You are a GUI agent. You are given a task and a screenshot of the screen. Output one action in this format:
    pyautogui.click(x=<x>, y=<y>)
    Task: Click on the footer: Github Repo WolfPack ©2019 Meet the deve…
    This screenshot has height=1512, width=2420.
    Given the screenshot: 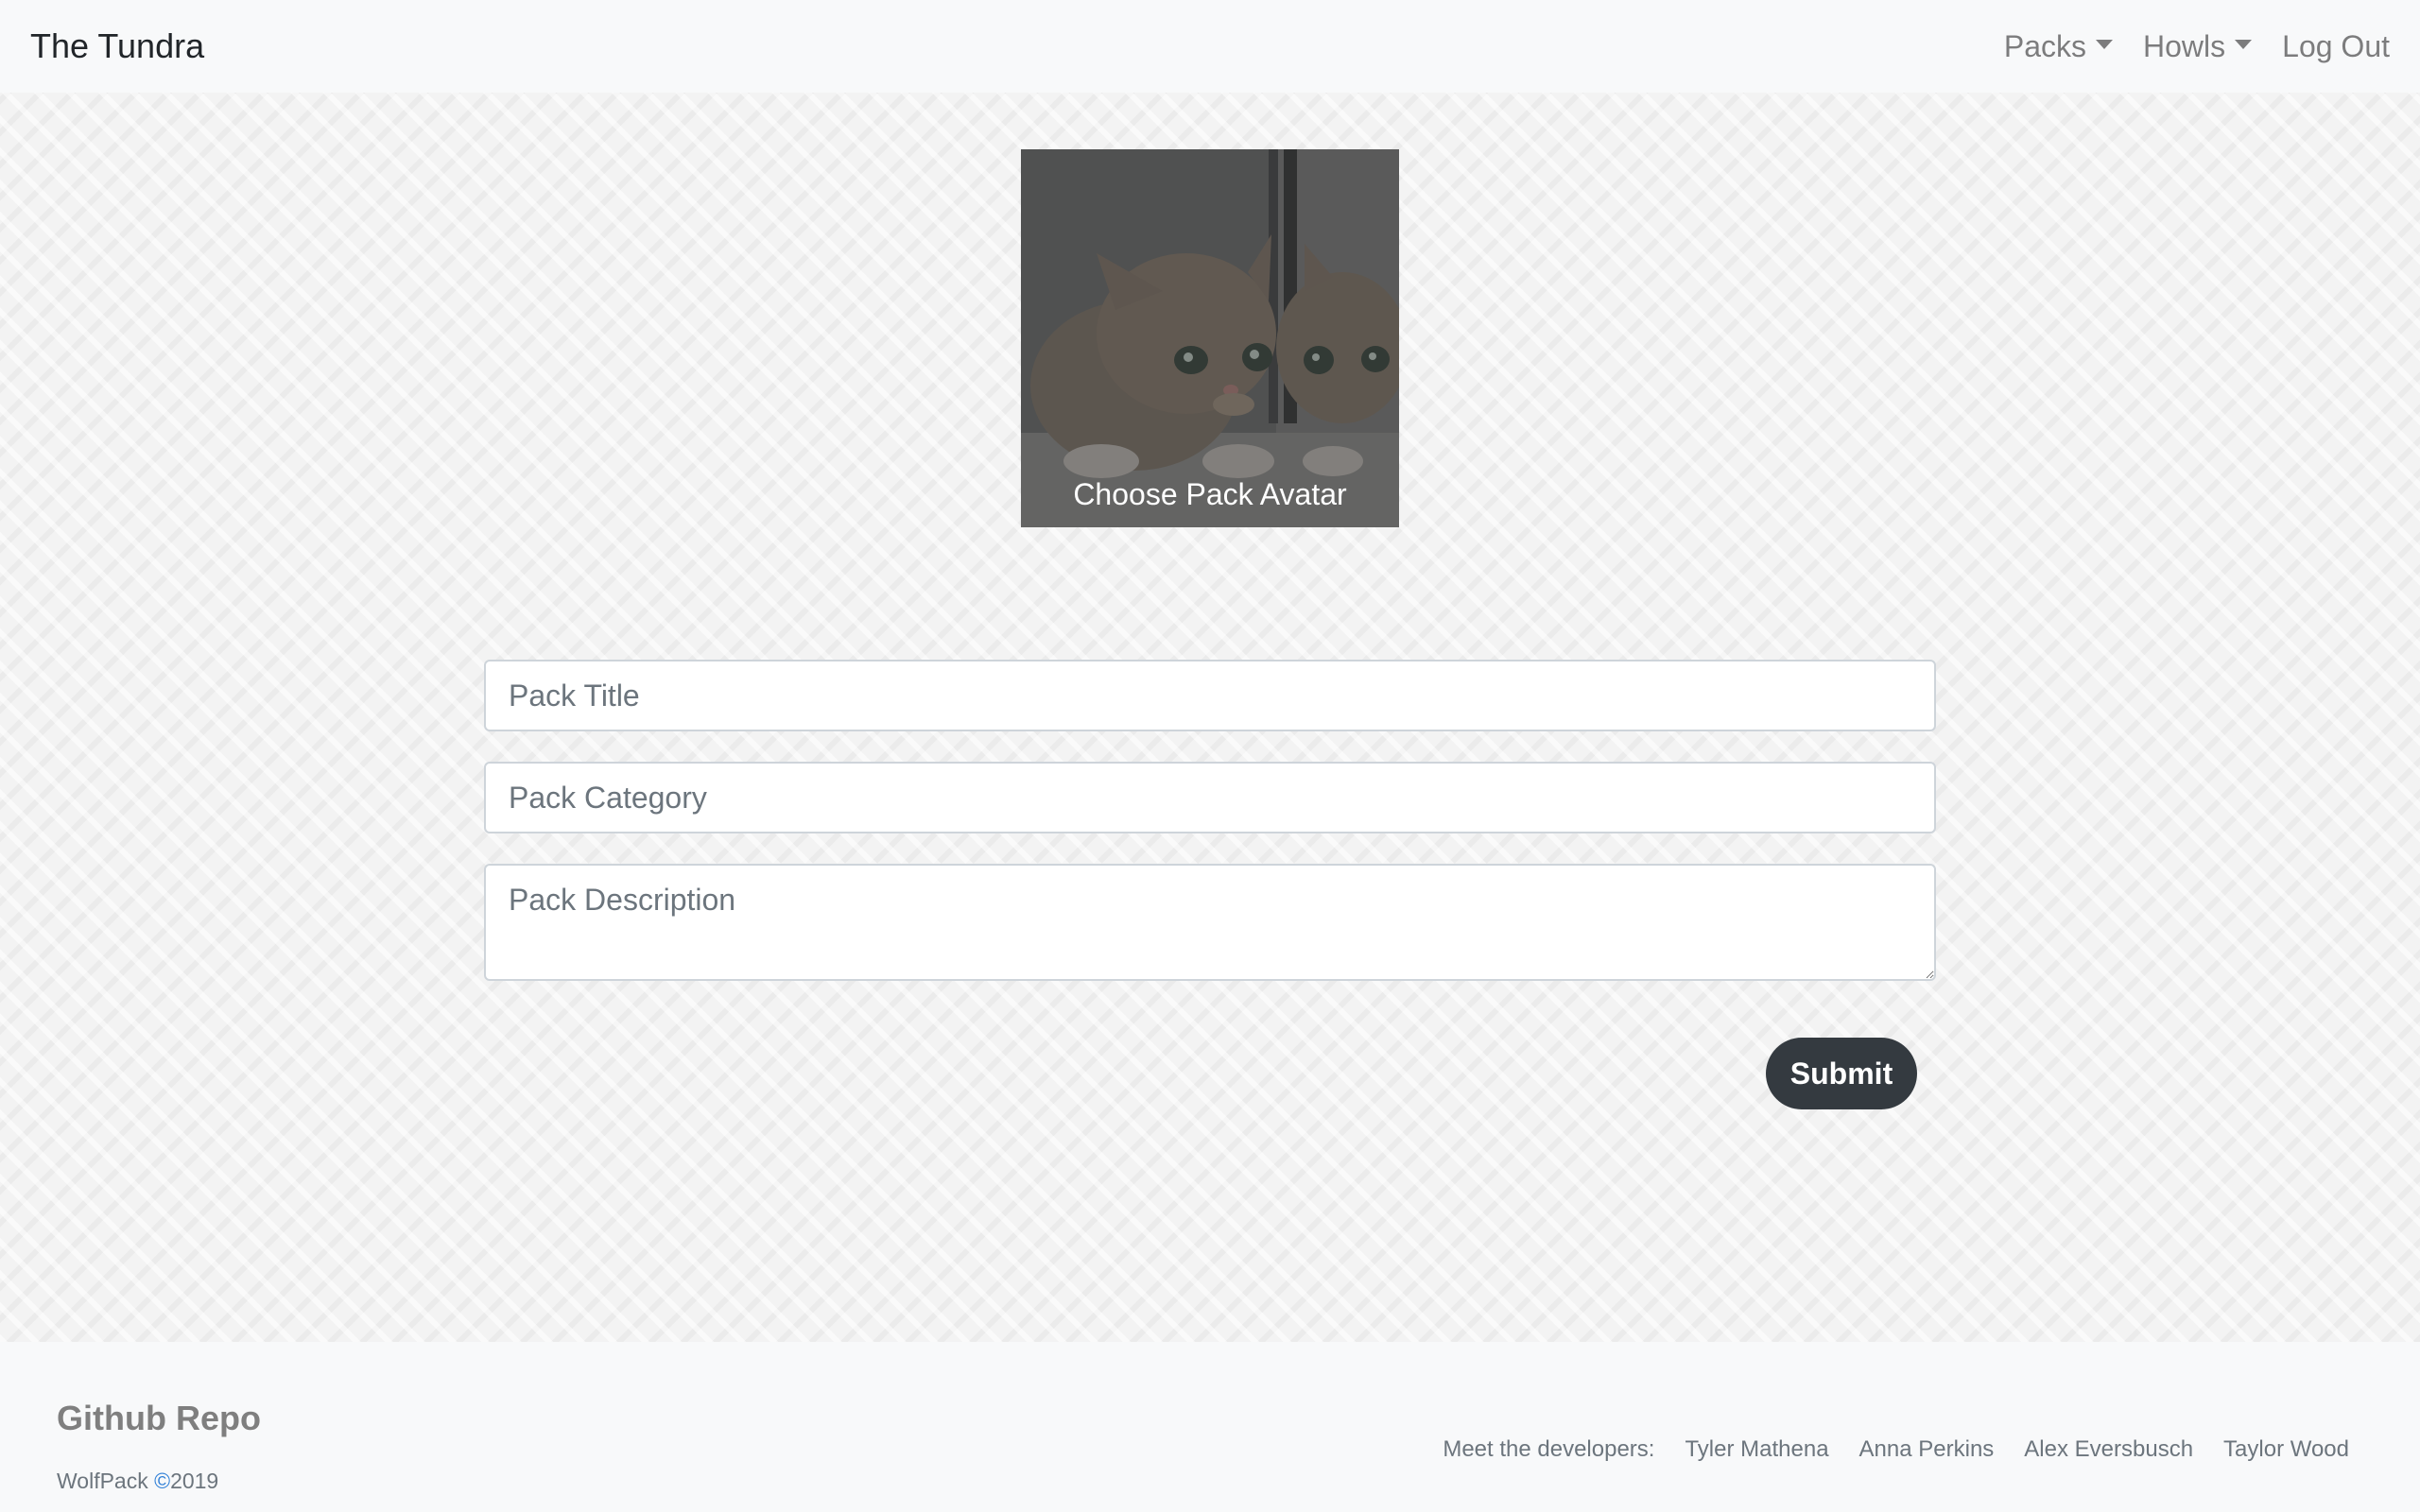 What is the action you would take?
    pyautogui.click(x=1210, y=1427)
    